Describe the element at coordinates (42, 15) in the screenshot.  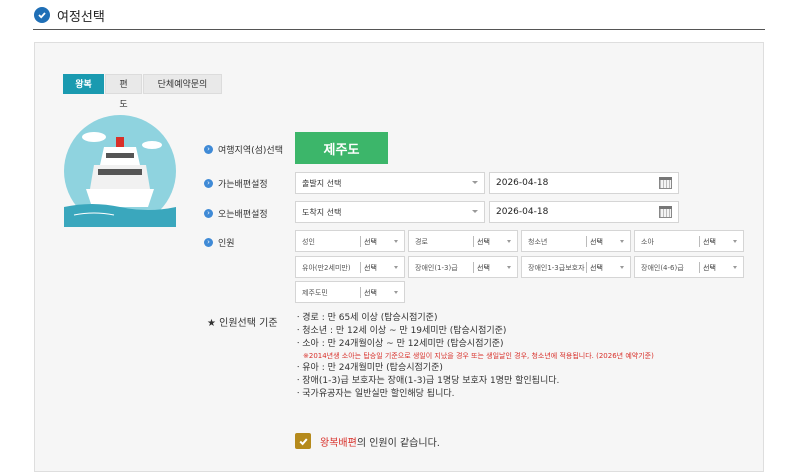
I see `check-circle-icon` at that location.